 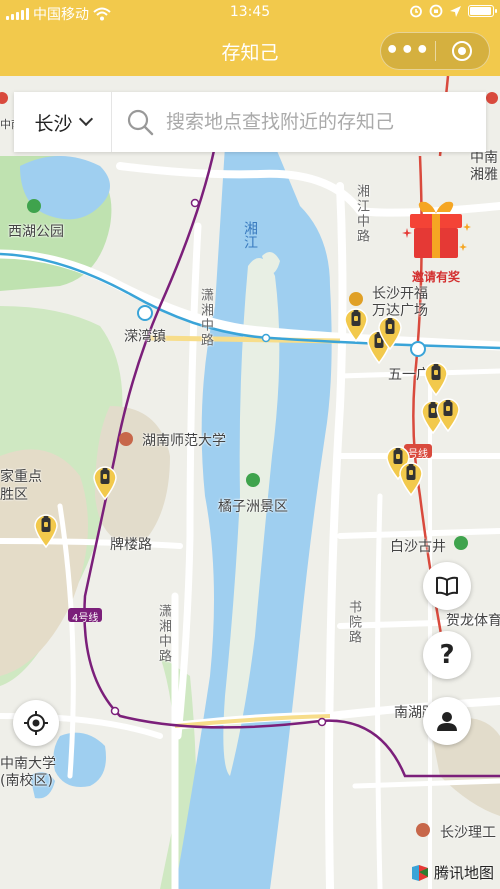 I want to click on attribution-label: 腾讯地图, so click(x=463, y=873).